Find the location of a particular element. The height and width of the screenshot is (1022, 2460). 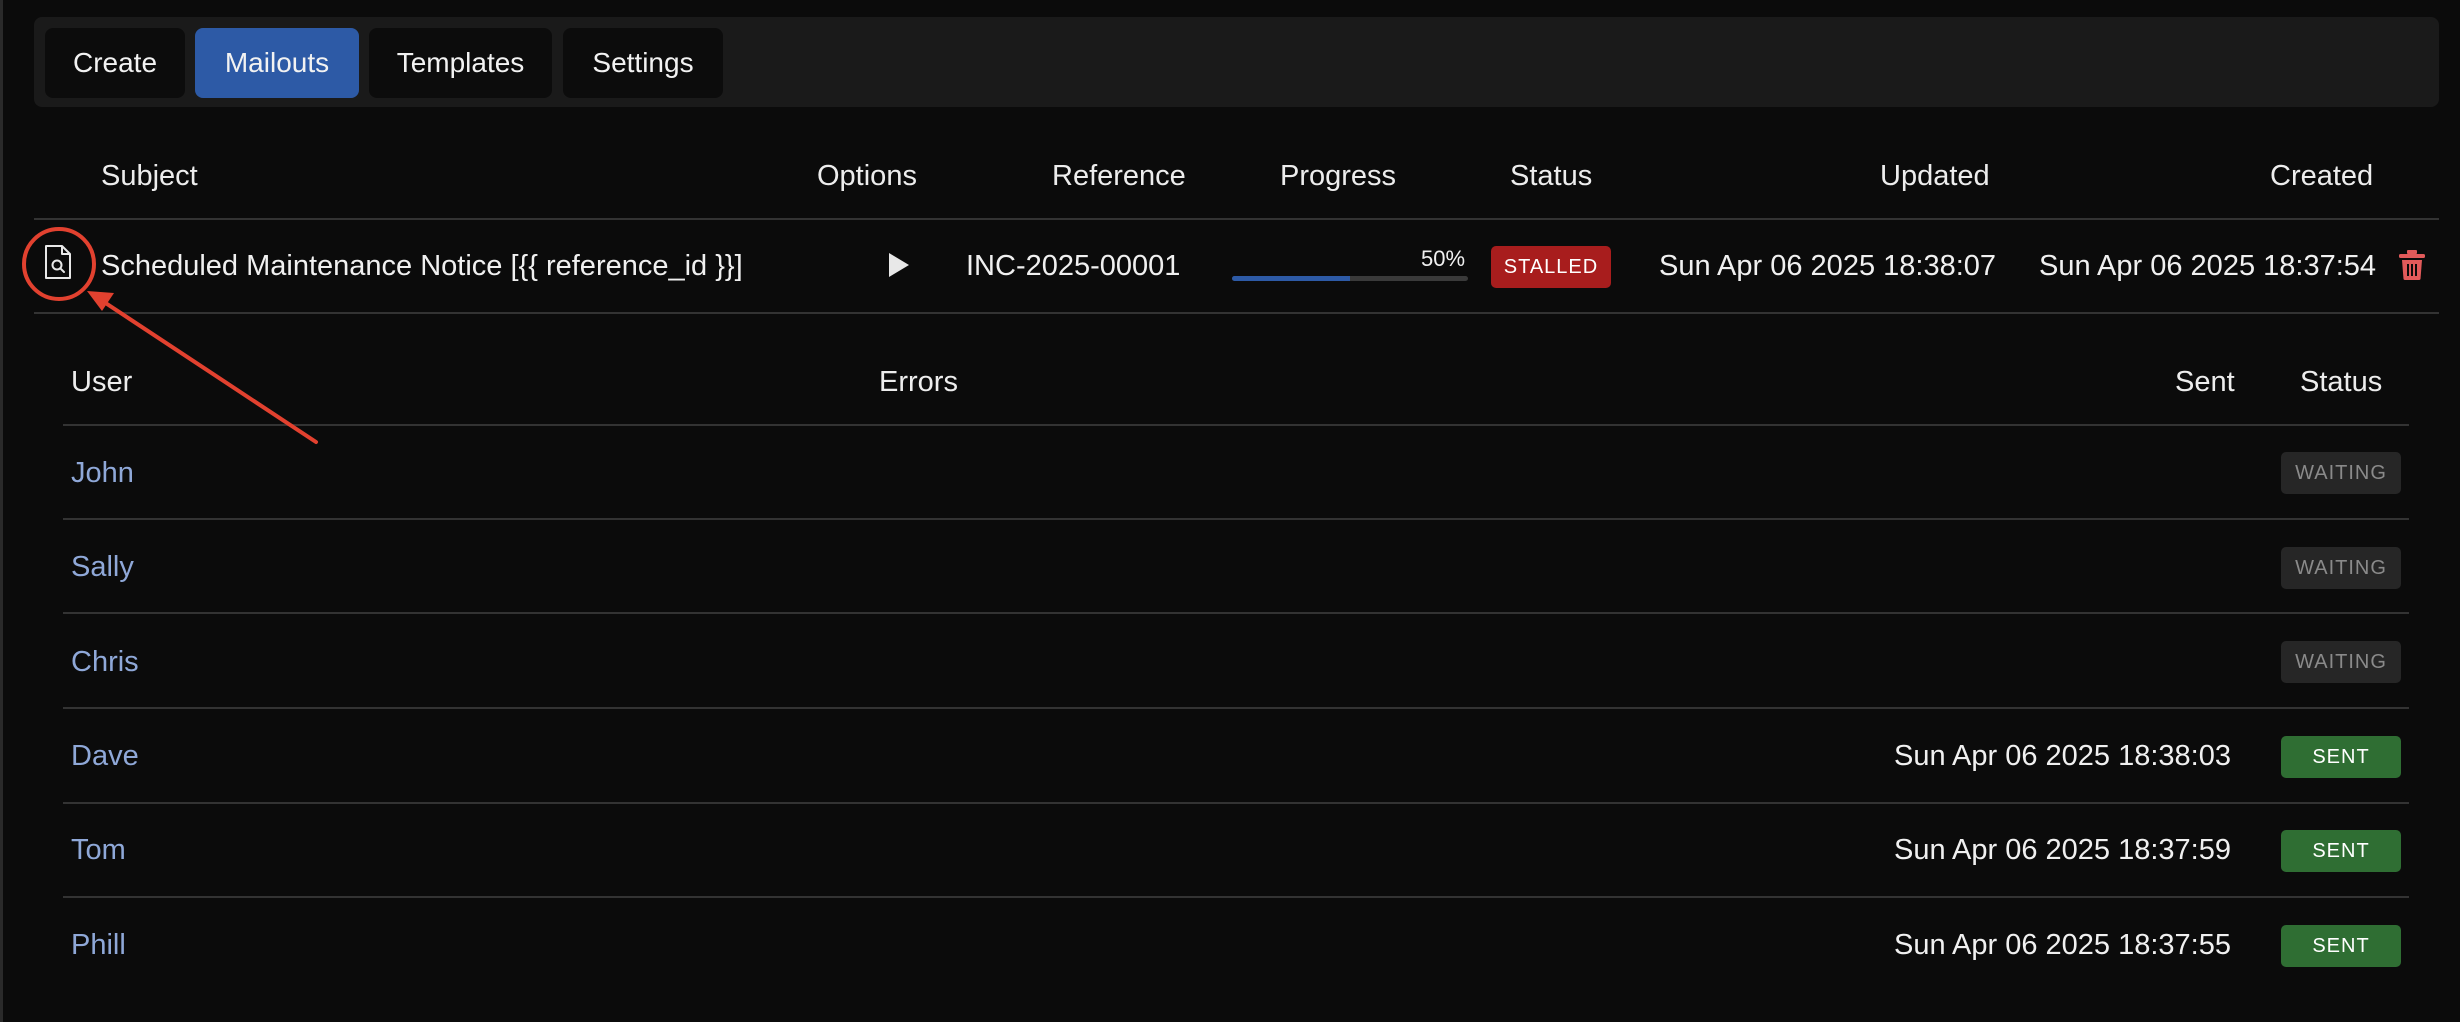

user-link: Sally is located at coordinates (102, 567).